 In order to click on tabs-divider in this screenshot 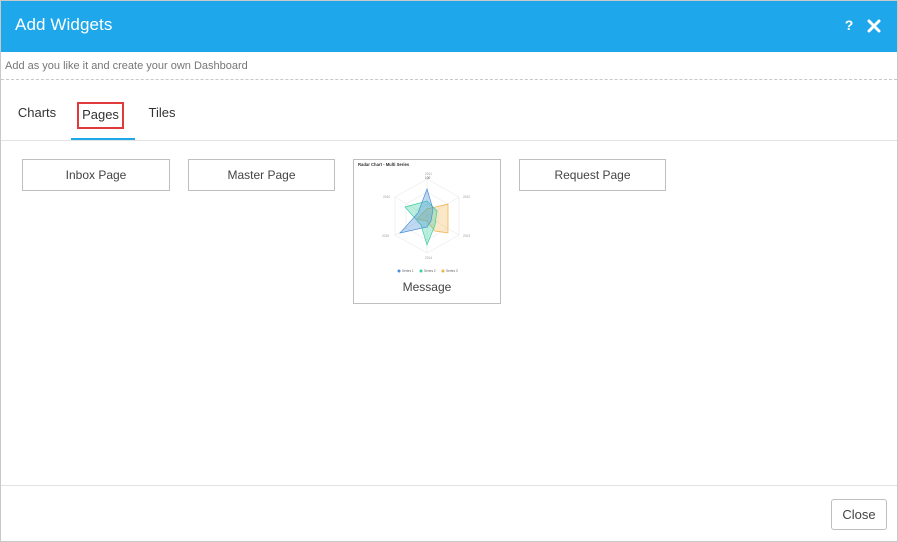, I will do `click(449, 140)`.